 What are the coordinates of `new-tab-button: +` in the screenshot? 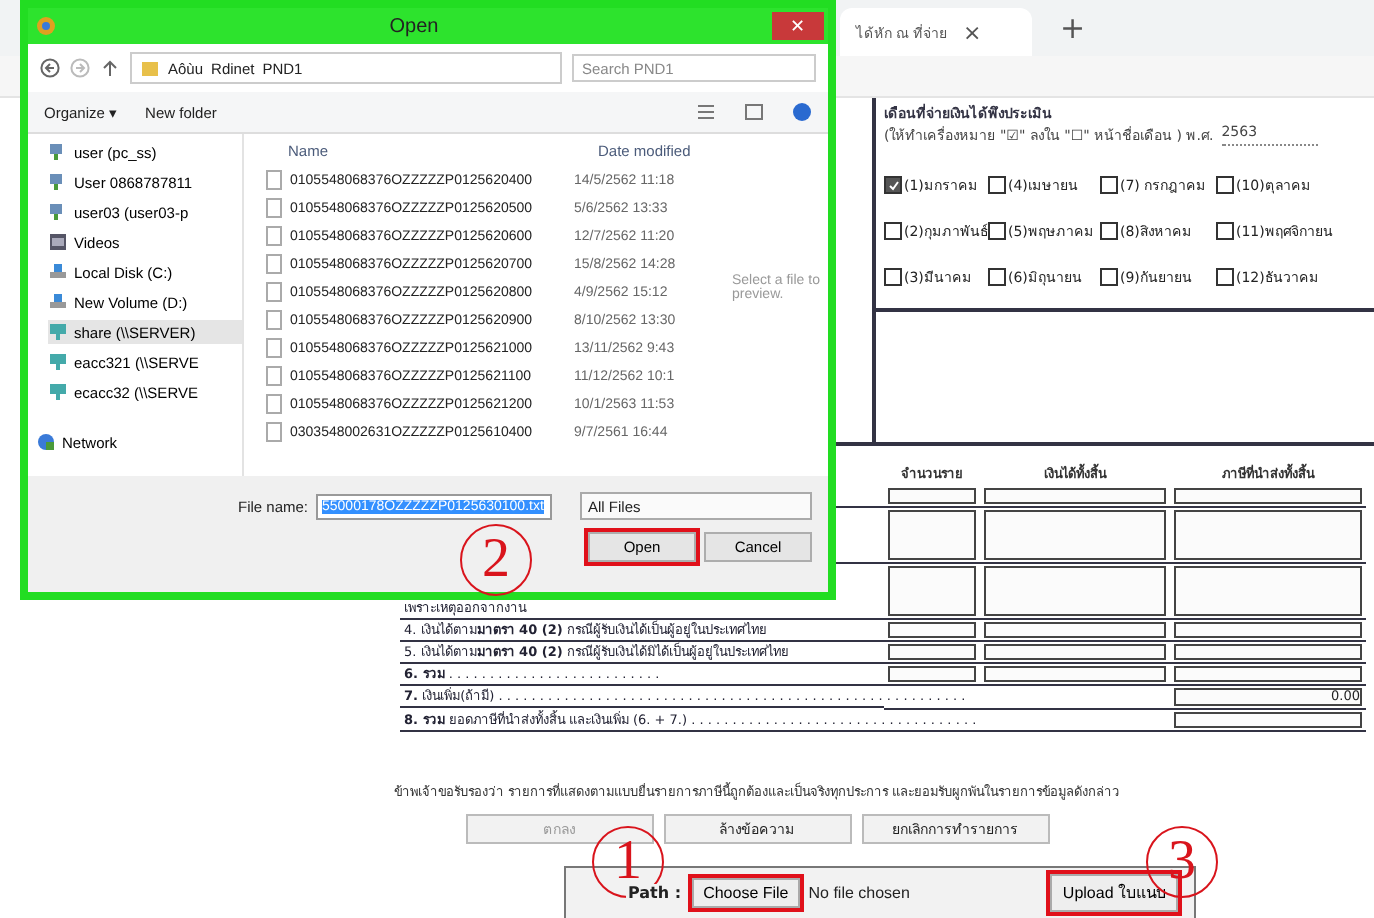 It's located at (1073, 28).